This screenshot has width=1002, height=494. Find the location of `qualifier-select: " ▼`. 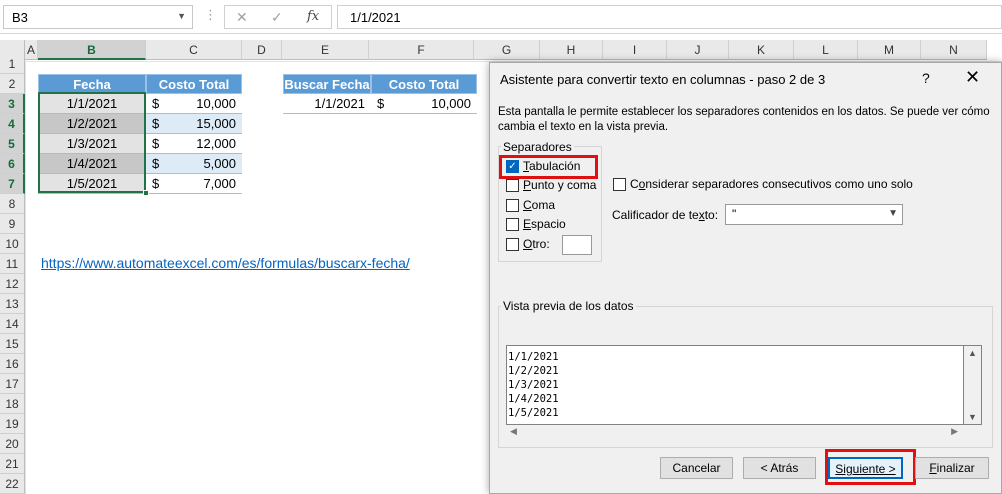

qualifier-select: " ▼ is located at coordinates (814, 214).